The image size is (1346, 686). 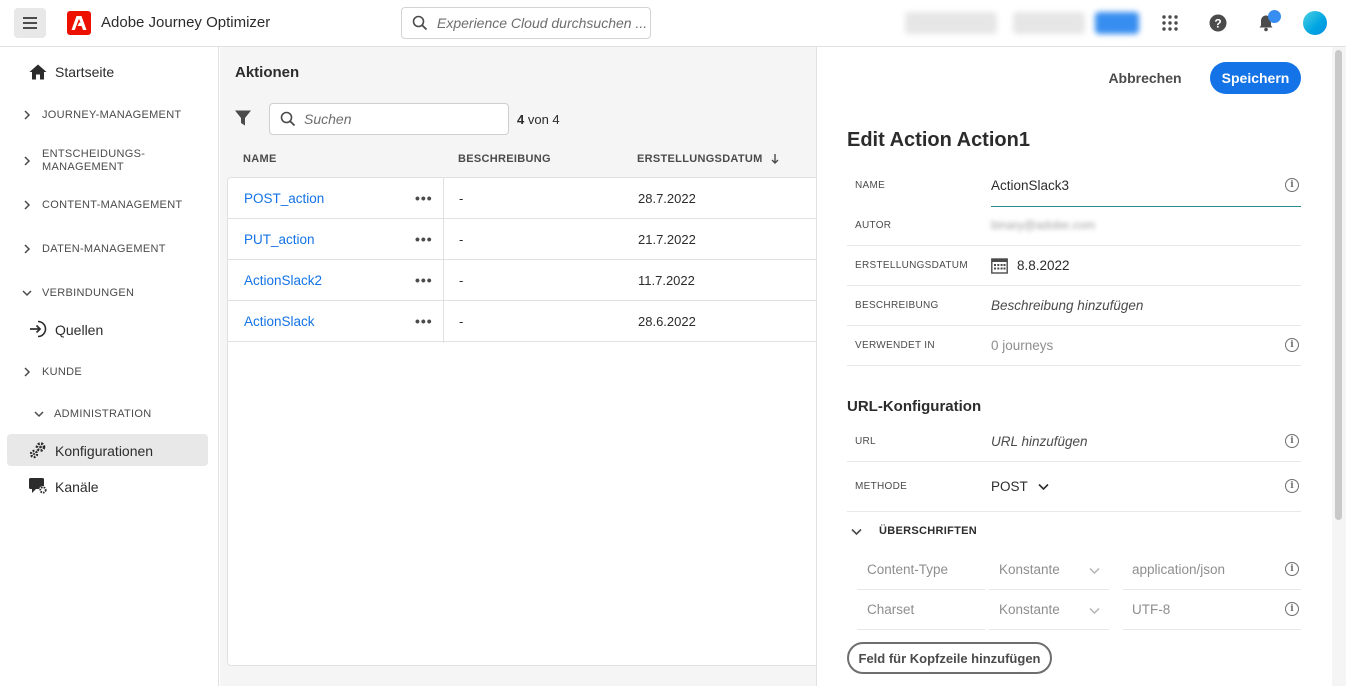 I want to click on headers-section-toggle: ÜBERSCHRIFTEN, so click(x=1074, y=533).